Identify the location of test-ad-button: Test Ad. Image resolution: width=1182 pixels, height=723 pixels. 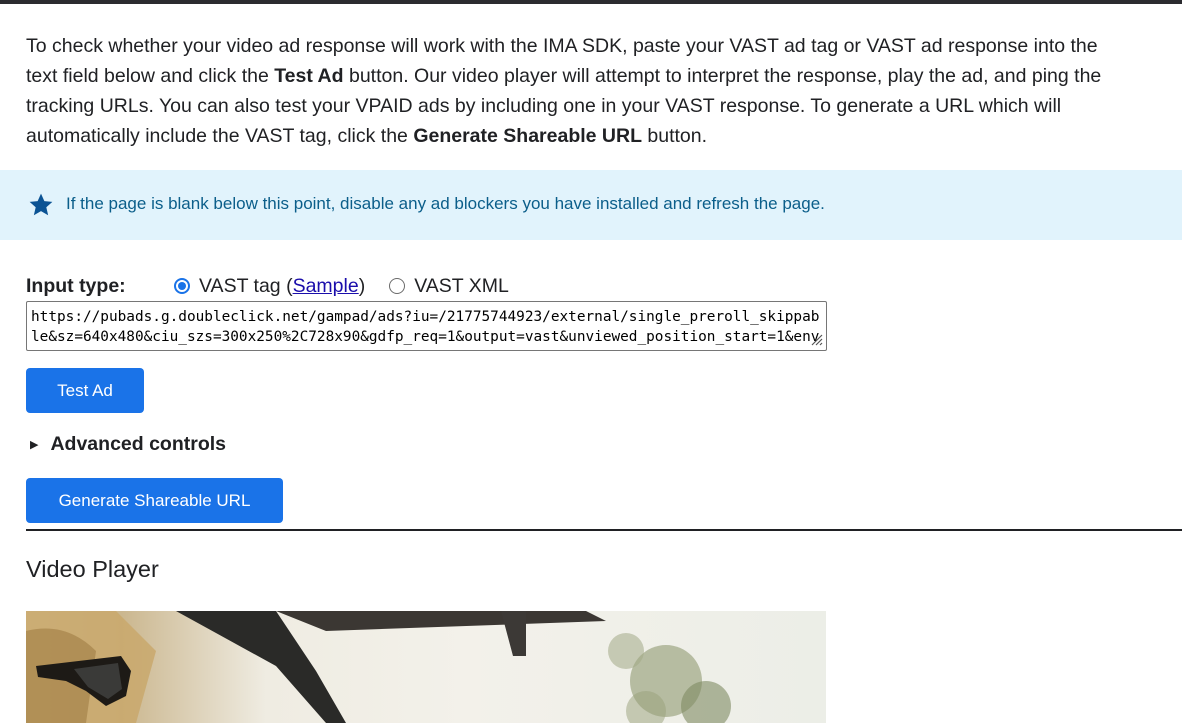
(85, 390).